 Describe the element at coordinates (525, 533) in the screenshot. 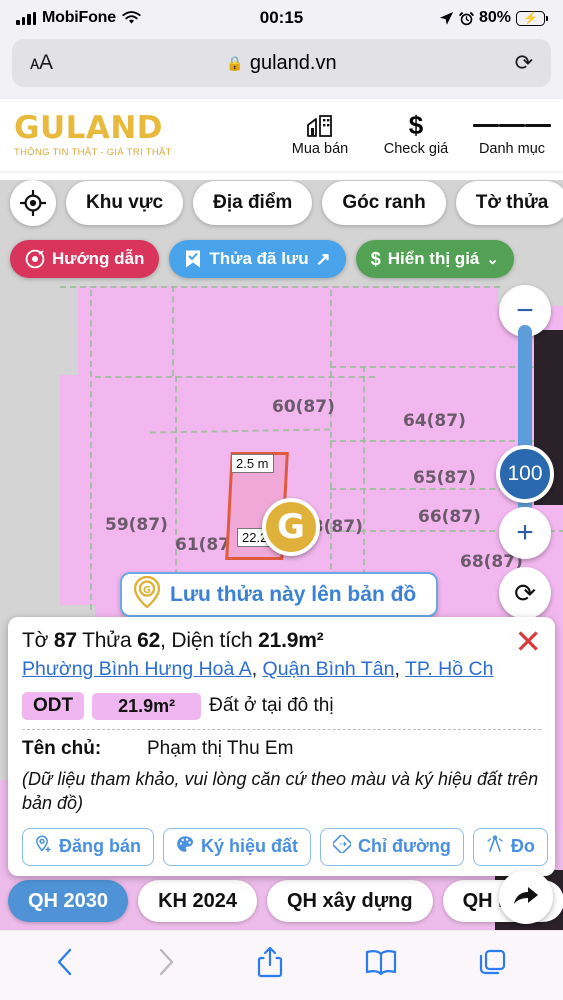

I see `zoom-in-button: +` at that location.